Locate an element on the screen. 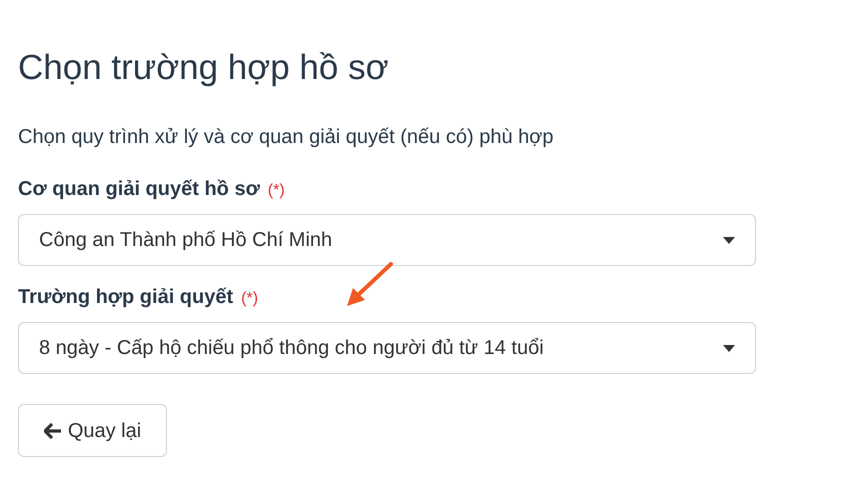  page-subtitle: Chọn quy trình xử lý và cơ quan giải quyết (nếu có) phù hợp is located at coordinates (286, 137).